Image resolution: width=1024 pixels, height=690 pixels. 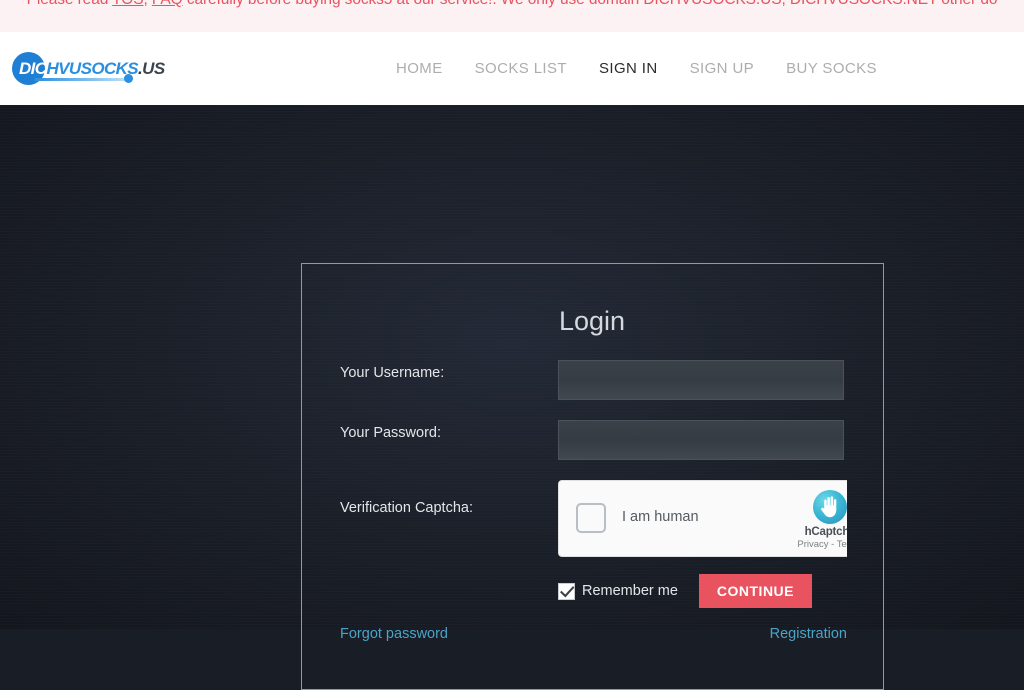 I want to click on nav-item-sign-up: SIGN UP, so click(x=722, y=68).